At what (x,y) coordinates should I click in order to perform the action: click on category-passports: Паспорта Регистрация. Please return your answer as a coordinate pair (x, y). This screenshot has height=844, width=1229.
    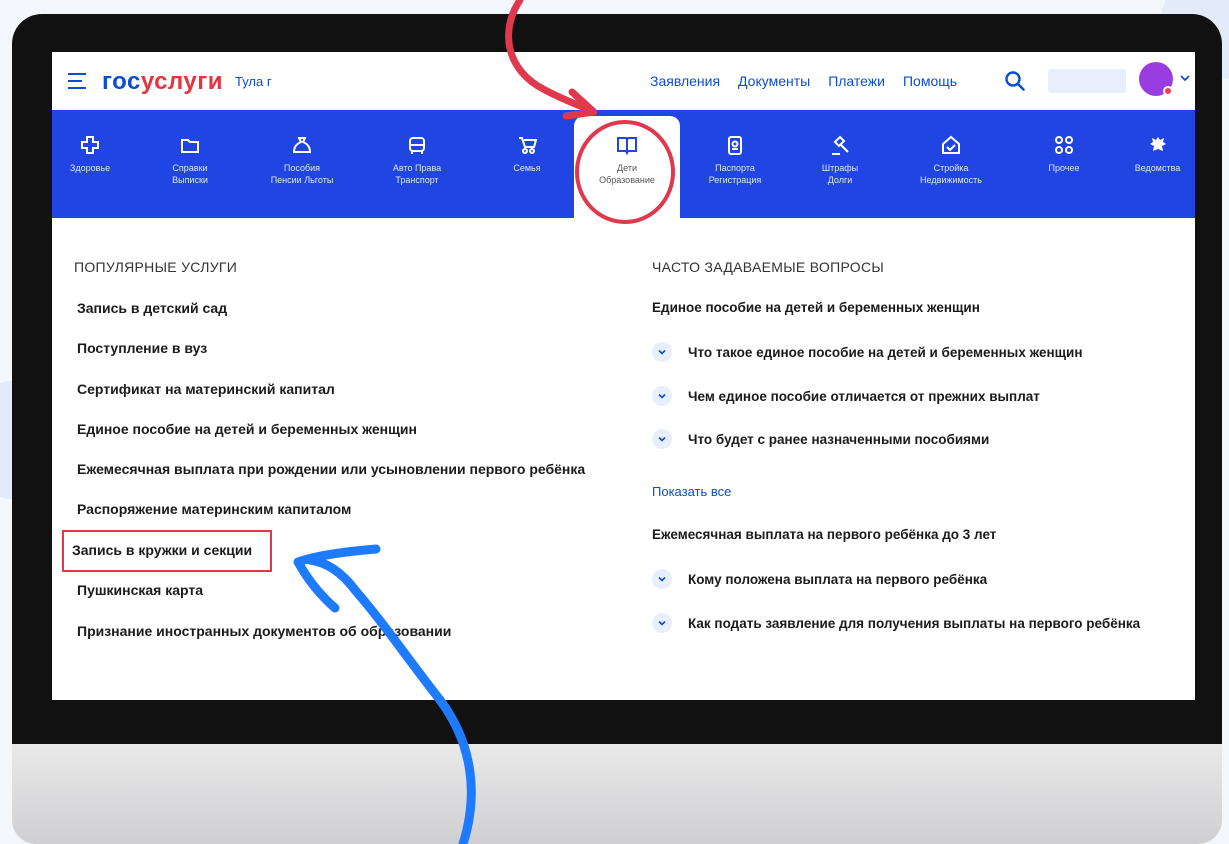
    Looking at the image, I should click on (735, 164).